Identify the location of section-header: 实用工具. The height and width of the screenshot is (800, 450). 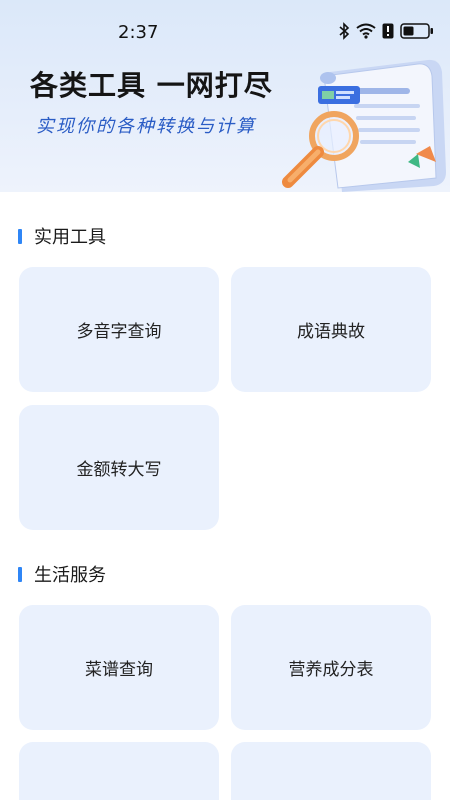
(62, 236).